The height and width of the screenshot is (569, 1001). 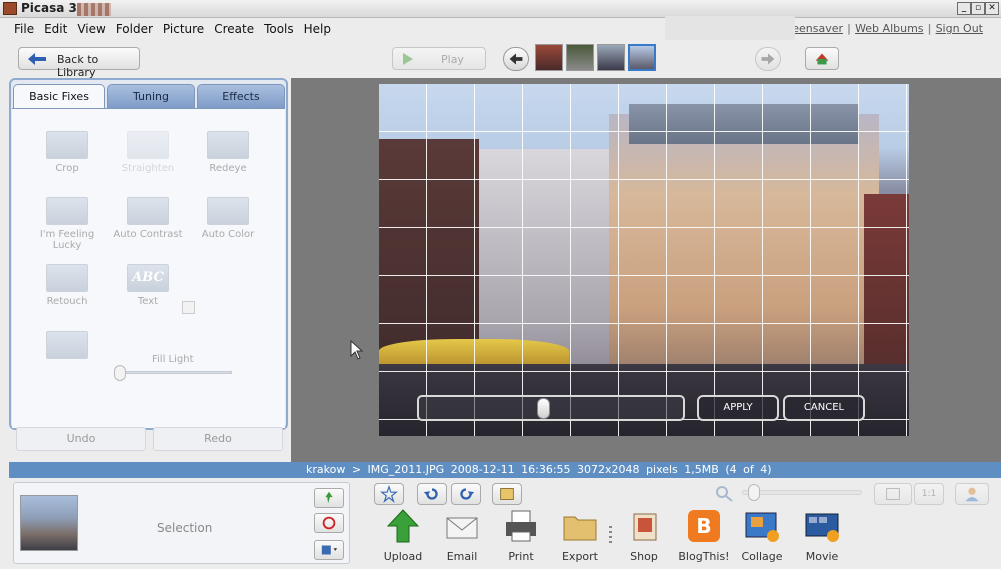 I want to click on web-albums-link: Web Albums, so click(x=889, y=28).